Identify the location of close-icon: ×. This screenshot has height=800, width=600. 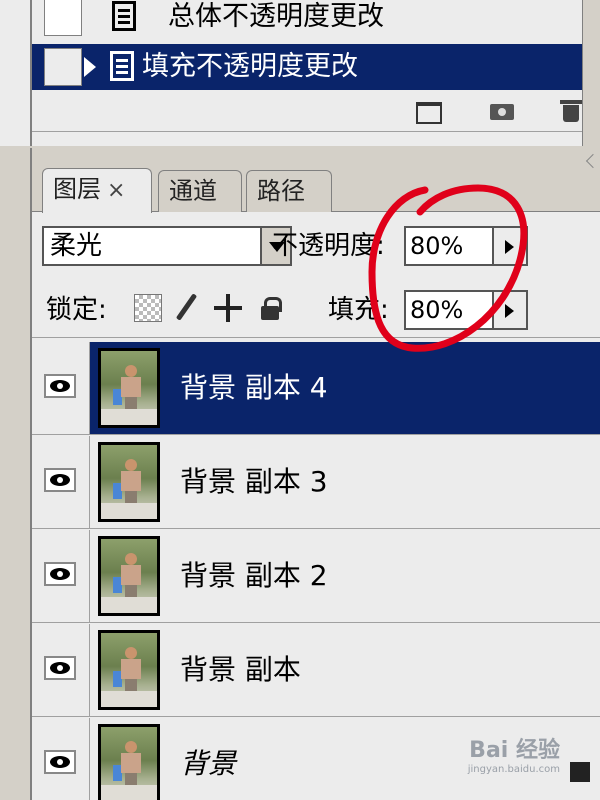
(116, 190).